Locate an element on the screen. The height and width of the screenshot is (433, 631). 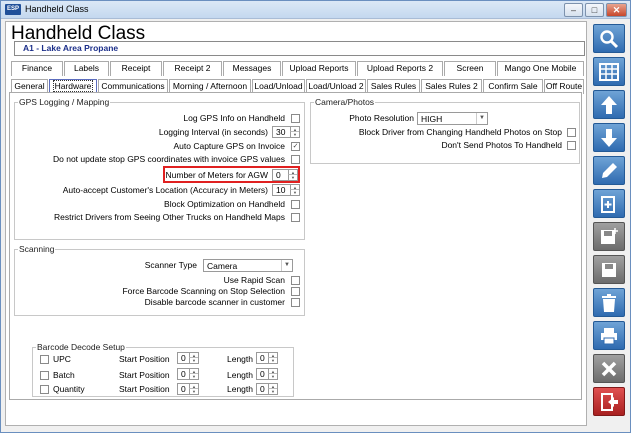
meters-agw-stepper: 0 ▲ ▼ is located at coordinates (285, 175).